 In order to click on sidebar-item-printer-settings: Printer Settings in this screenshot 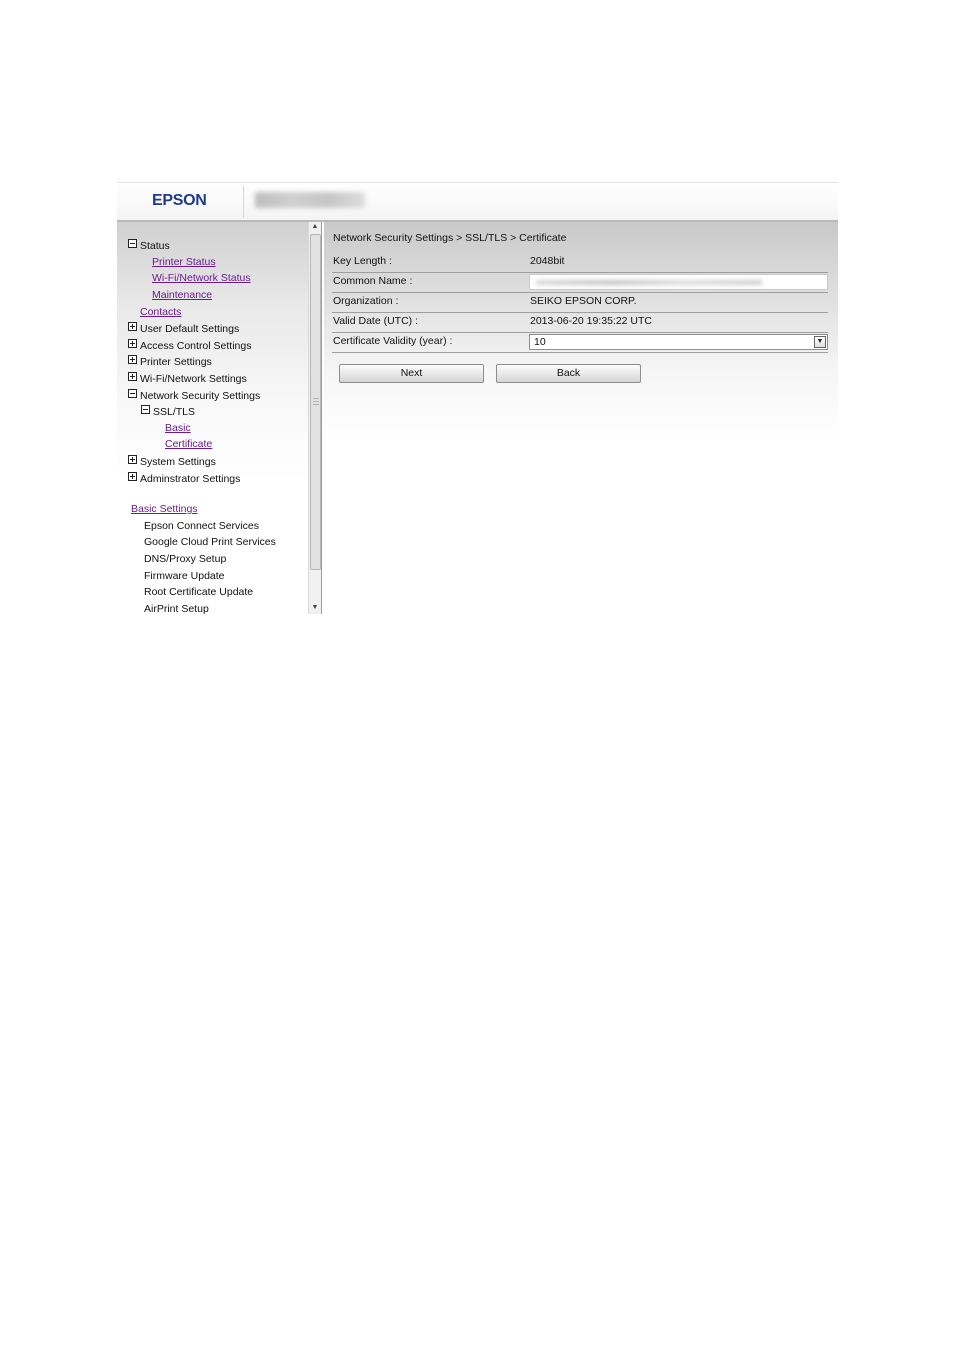, I will do `click(170, 362)`.